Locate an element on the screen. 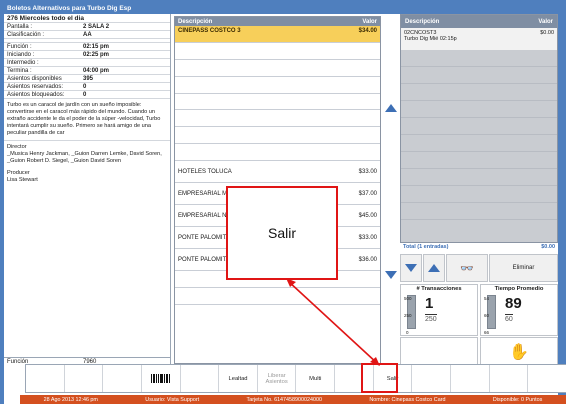 The image size is (566, 404). 3d-glasses-icon: 👓 is located at coordinates (467, 268).